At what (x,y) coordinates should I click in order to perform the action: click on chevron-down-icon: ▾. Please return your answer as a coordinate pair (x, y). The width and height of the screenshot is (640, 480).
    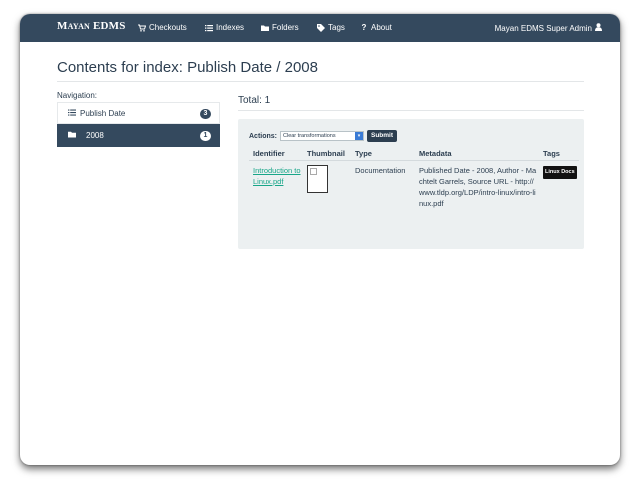
    Looking at the image, I should click on (359, 136).